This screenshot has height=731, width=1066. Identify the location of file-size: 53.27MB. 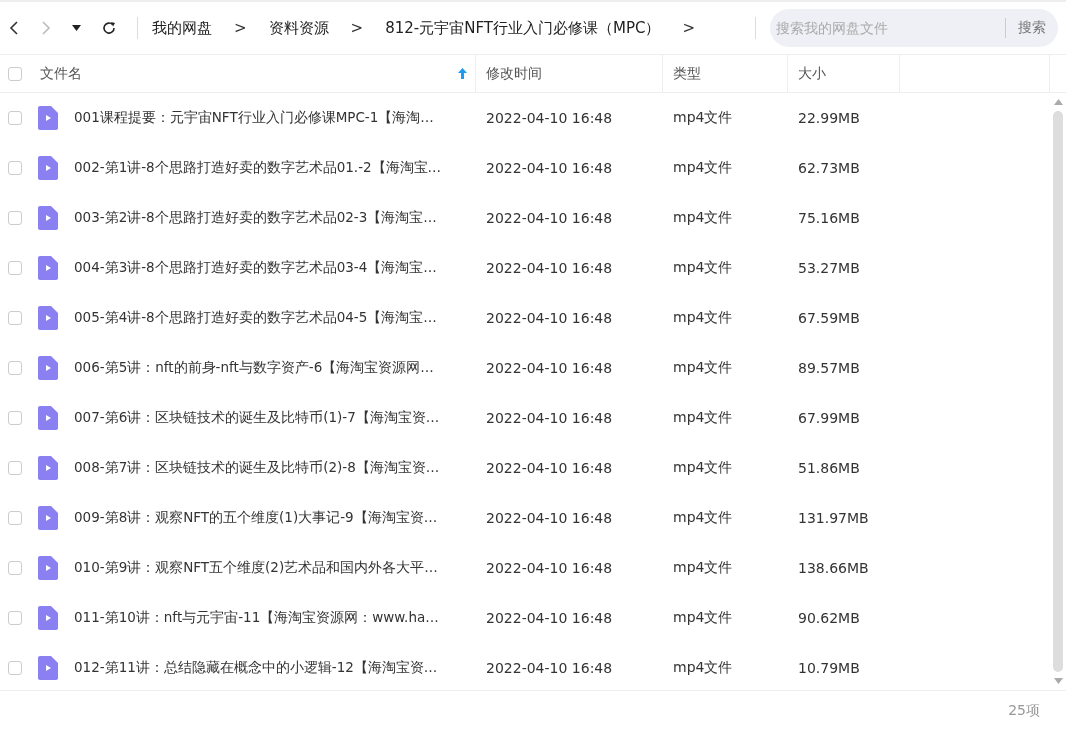
(829, 268).